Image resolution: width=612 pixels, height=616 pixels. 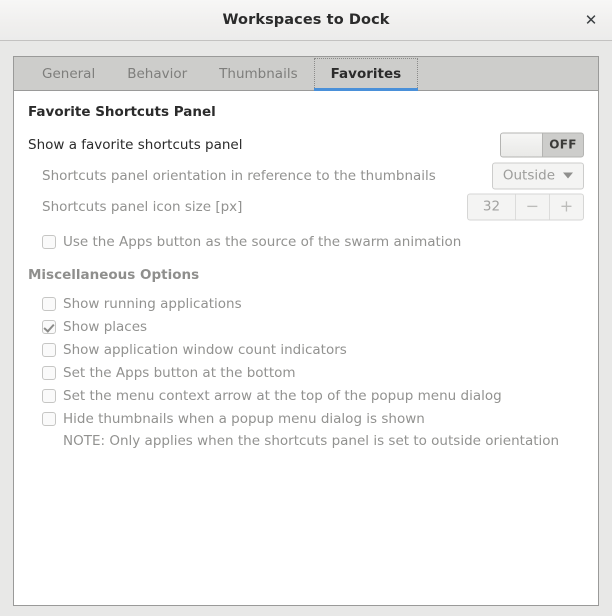 I want to click on show-places-checkbox, so click(x=49, y=326).